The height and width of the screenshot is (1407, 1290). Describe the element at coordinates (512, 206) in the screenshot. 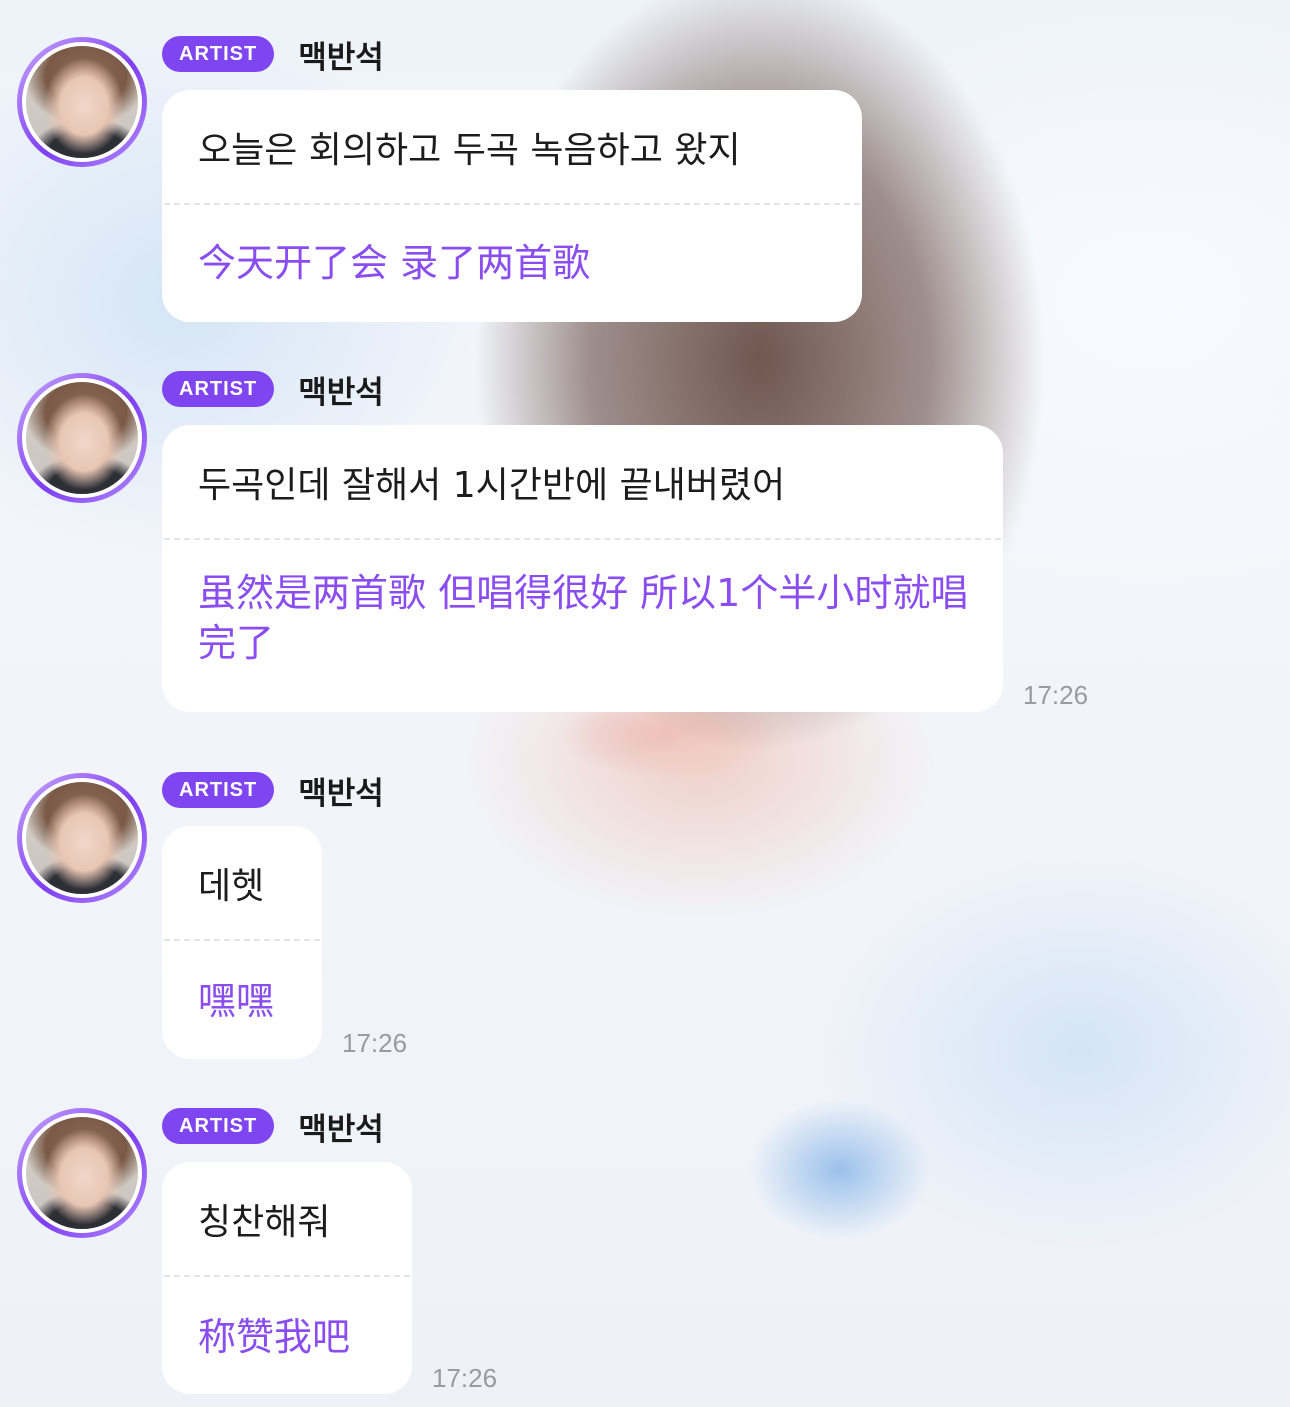

I see `message-bubble: 오늘은 회의하고 두곡 녹음하고 왔지 今天开了会 录了两首歌` at that location.